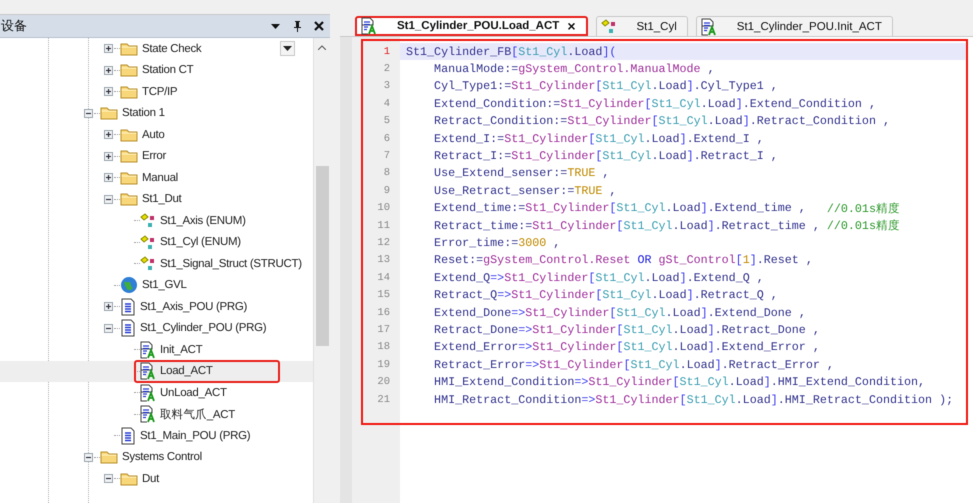 Image resolution: width=973 pixels, height=503 pixels. Describe the element at coordinates (153, 134) in the screenshot. I see `item-label: Auto` at that location.